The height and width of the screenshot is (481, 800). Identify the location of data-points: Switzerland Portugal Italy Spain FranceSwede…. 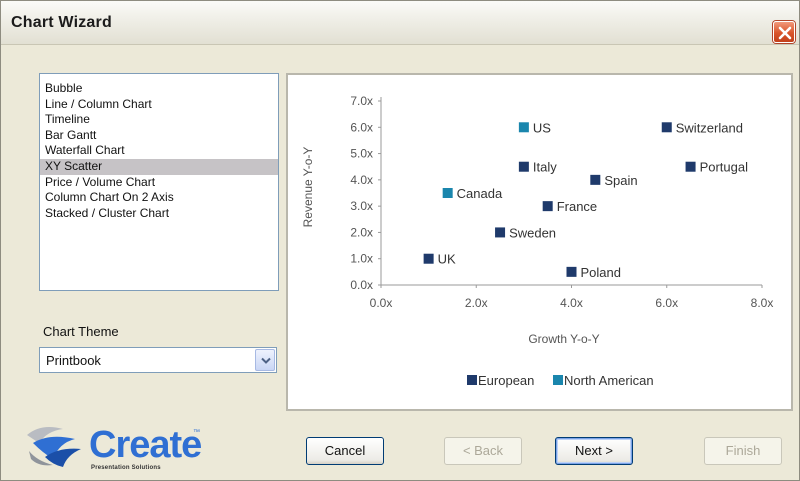
(586, 200).